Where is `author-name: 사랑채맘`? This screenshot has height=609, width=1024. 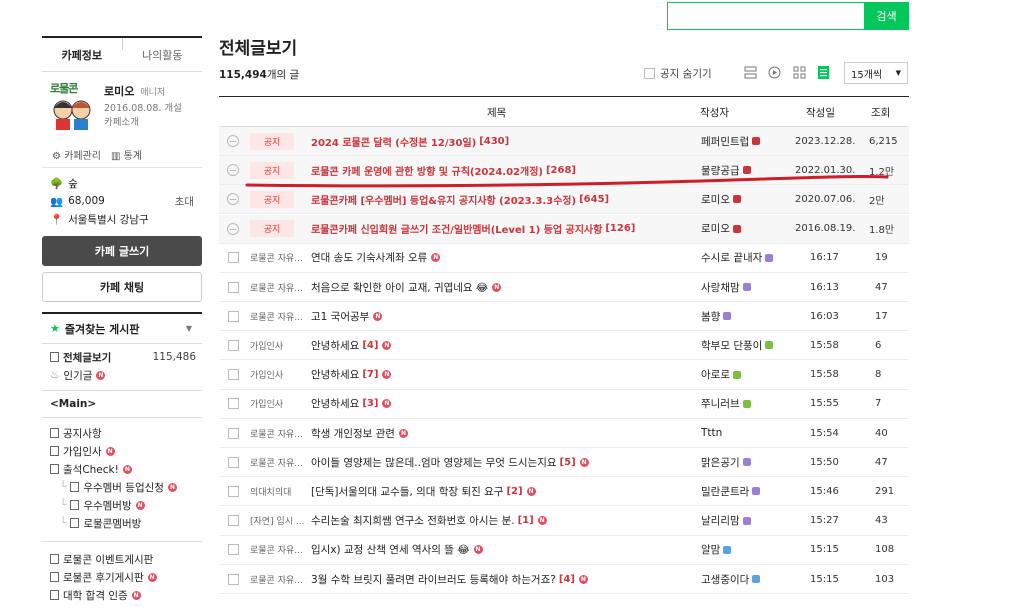
author-name: 사랑채맘 is located at coordinates (720, 287).